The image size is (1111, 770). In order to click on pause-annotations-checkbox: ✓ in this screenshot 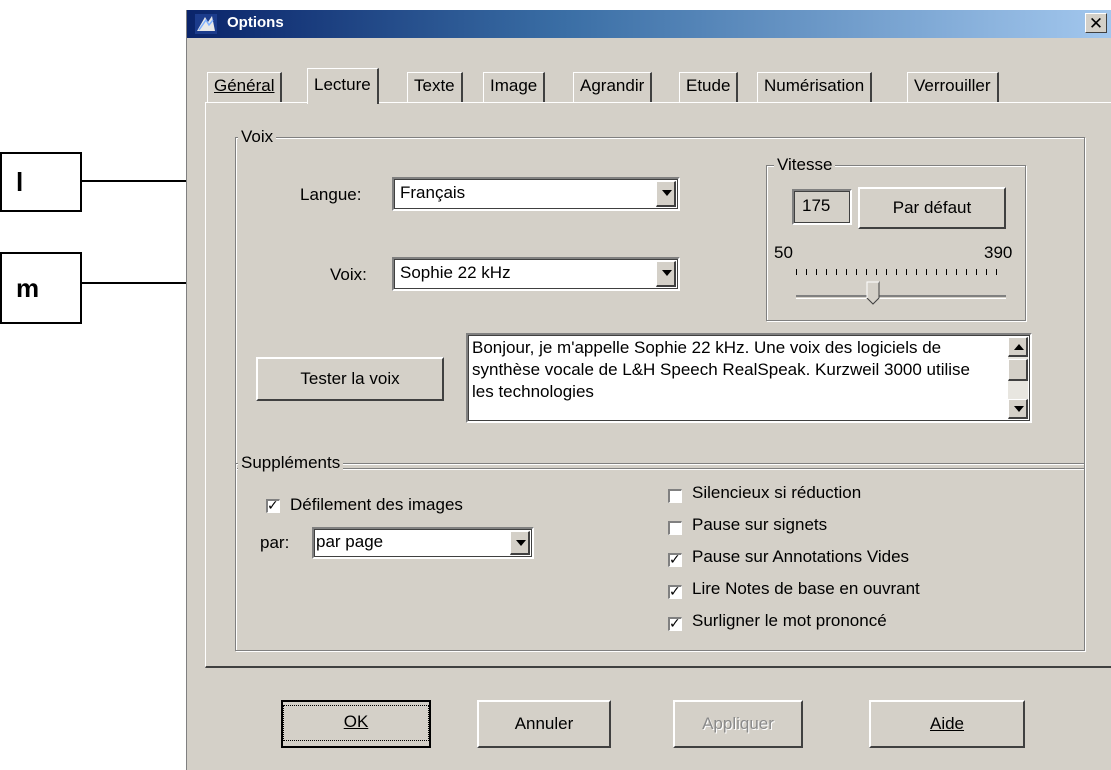, I will do `click(675, 559)`.